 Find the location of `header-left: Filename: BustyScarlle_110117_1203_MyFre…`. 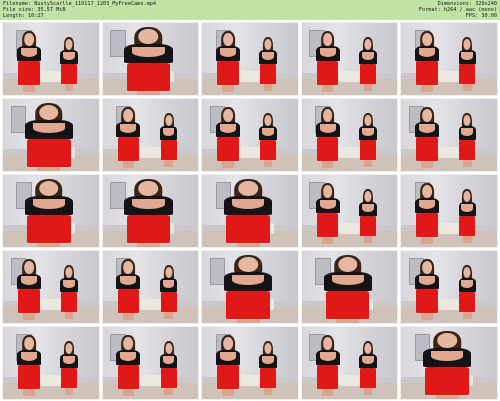

header-left: Filename: BustyScarlle_110117_1203_MyFre… is located at coordinates (79, 10).